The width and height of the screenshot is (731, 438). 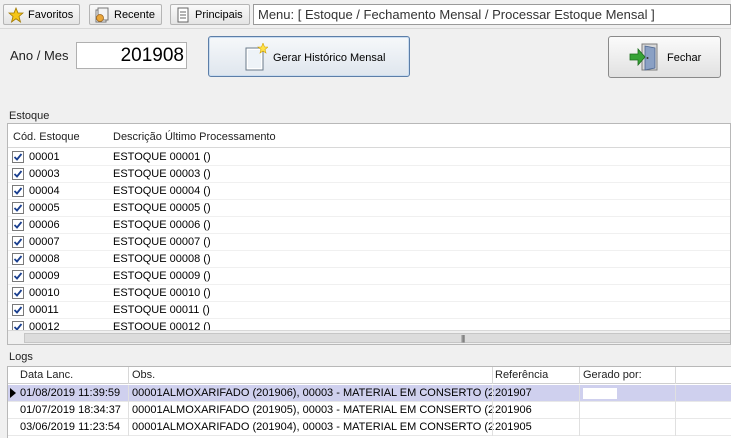 What do you see at coordinates (369, 174) in the screenshot?
I see `estoque-row: 00003 ESTOQUE 00003 ()` at bounding box center [369, 174].